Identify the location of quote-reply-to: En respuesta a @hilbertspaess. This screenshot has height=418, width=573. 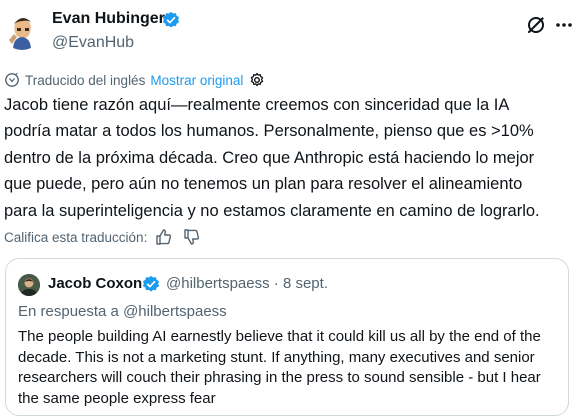
(122, 311).